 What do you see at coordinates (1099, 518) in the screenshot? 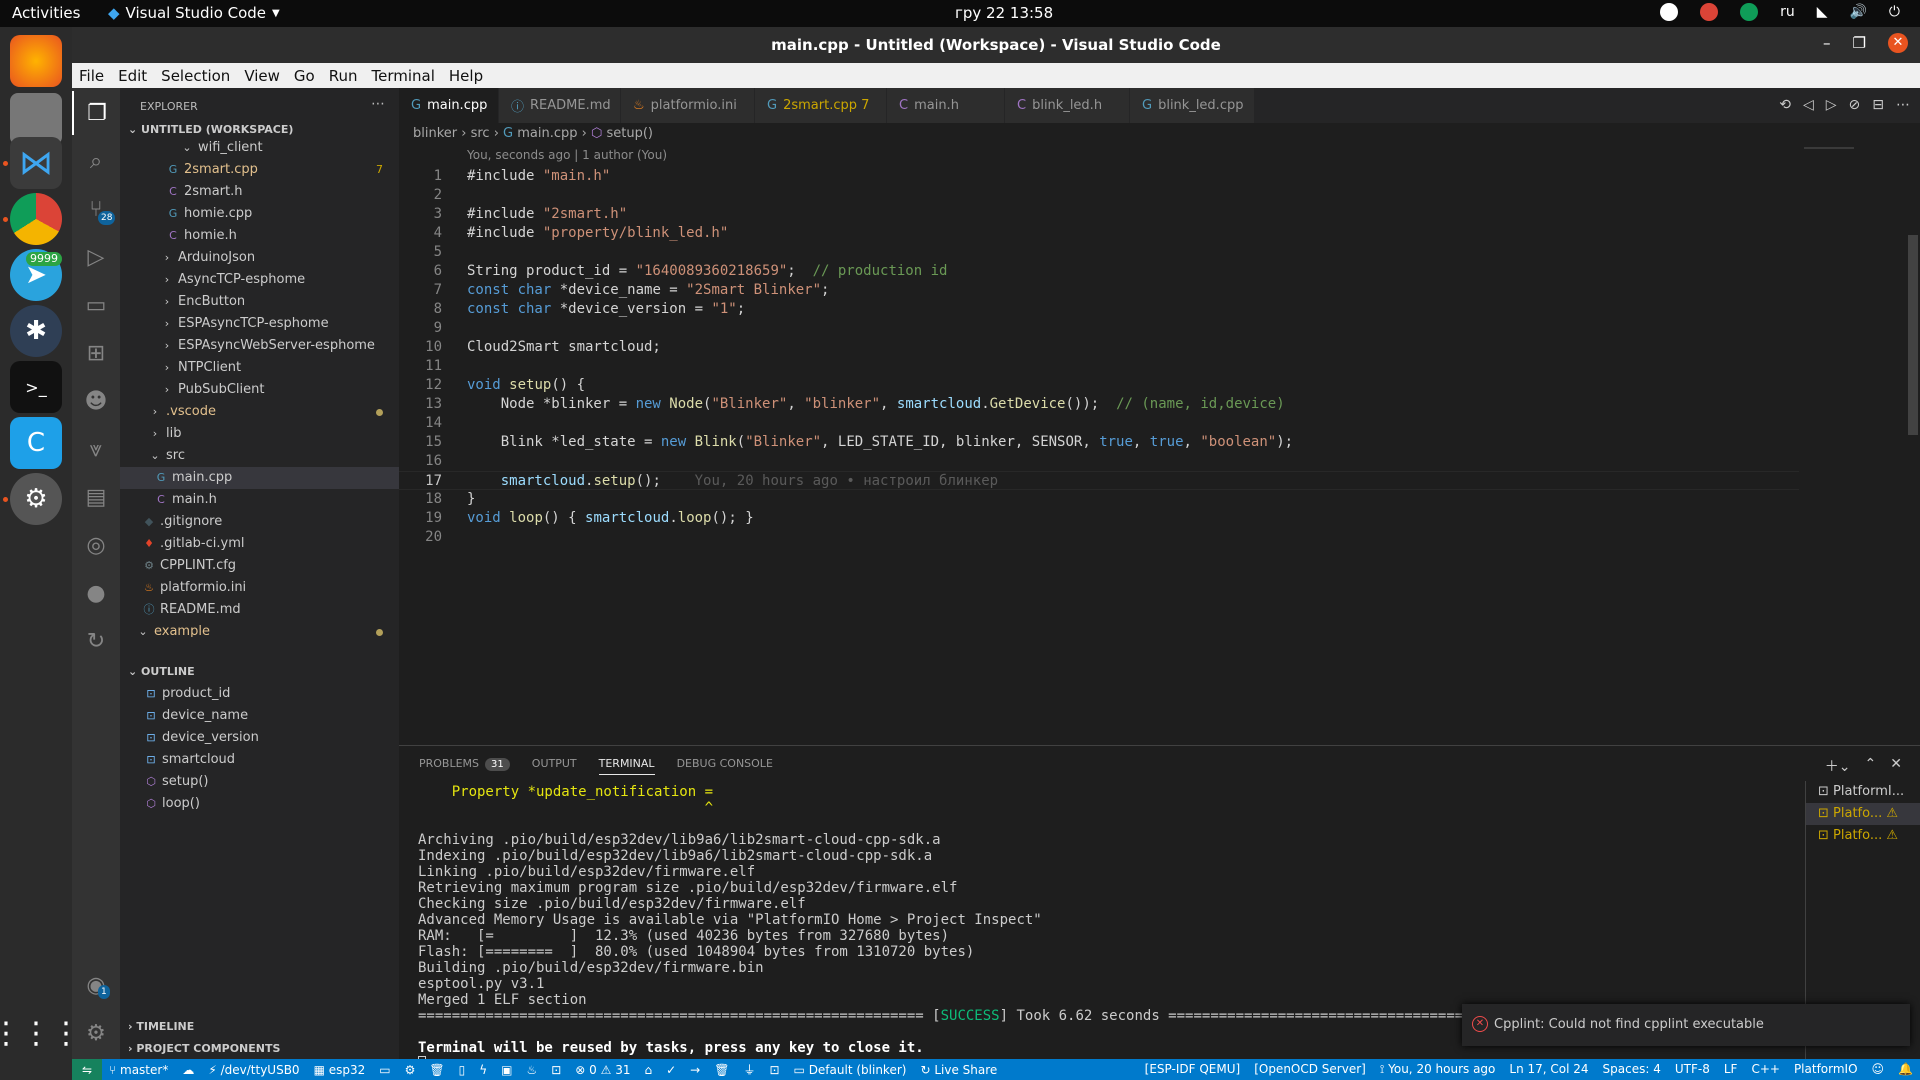
I see `code-line: 19 void loop() { smartcloud.loop(); }` at bounding box center [1099, 518].